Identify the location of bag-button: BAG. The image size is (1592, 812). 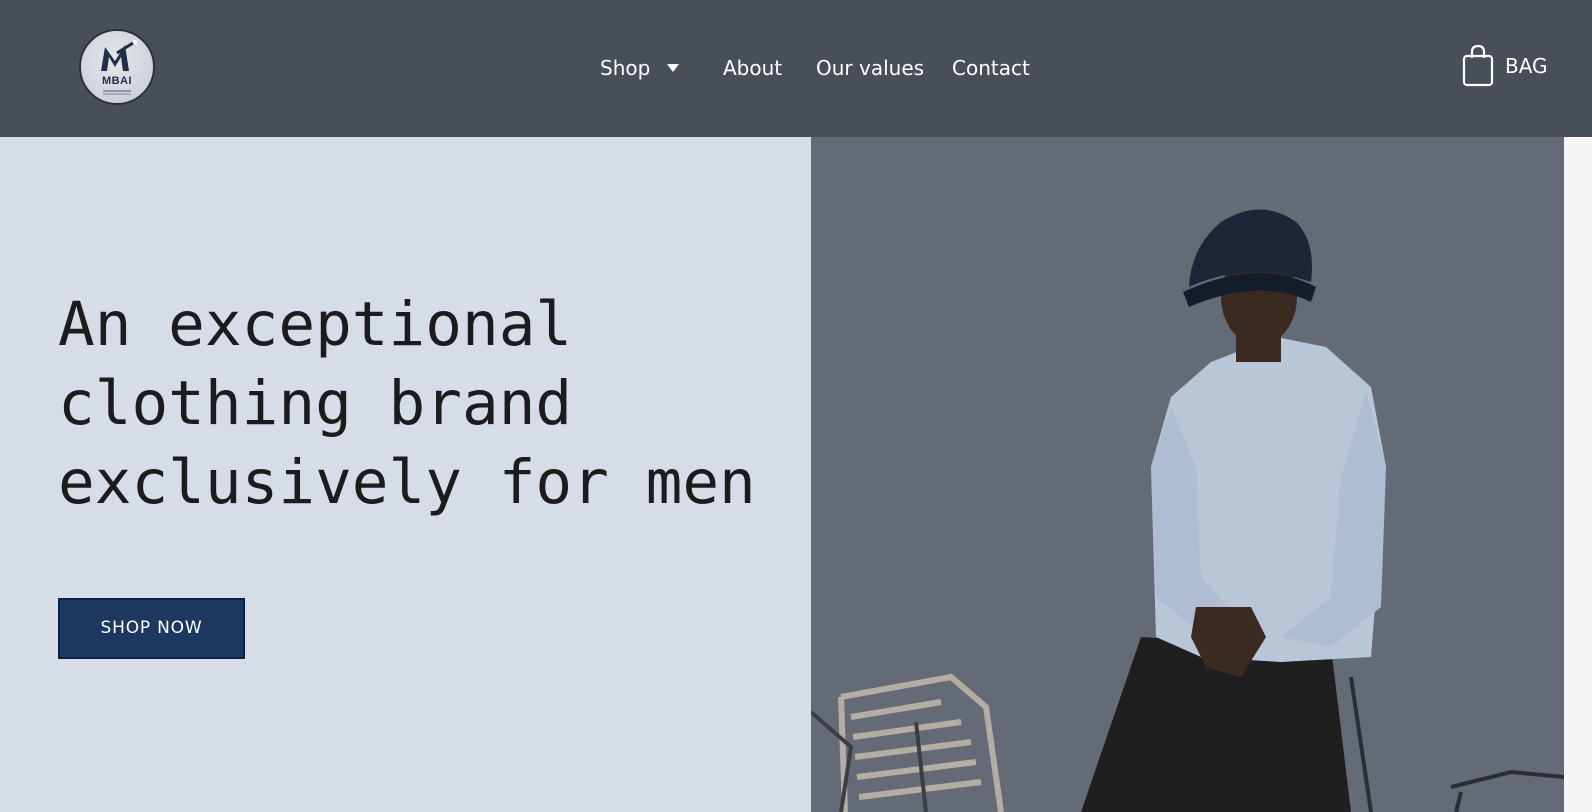
(1522, 66).